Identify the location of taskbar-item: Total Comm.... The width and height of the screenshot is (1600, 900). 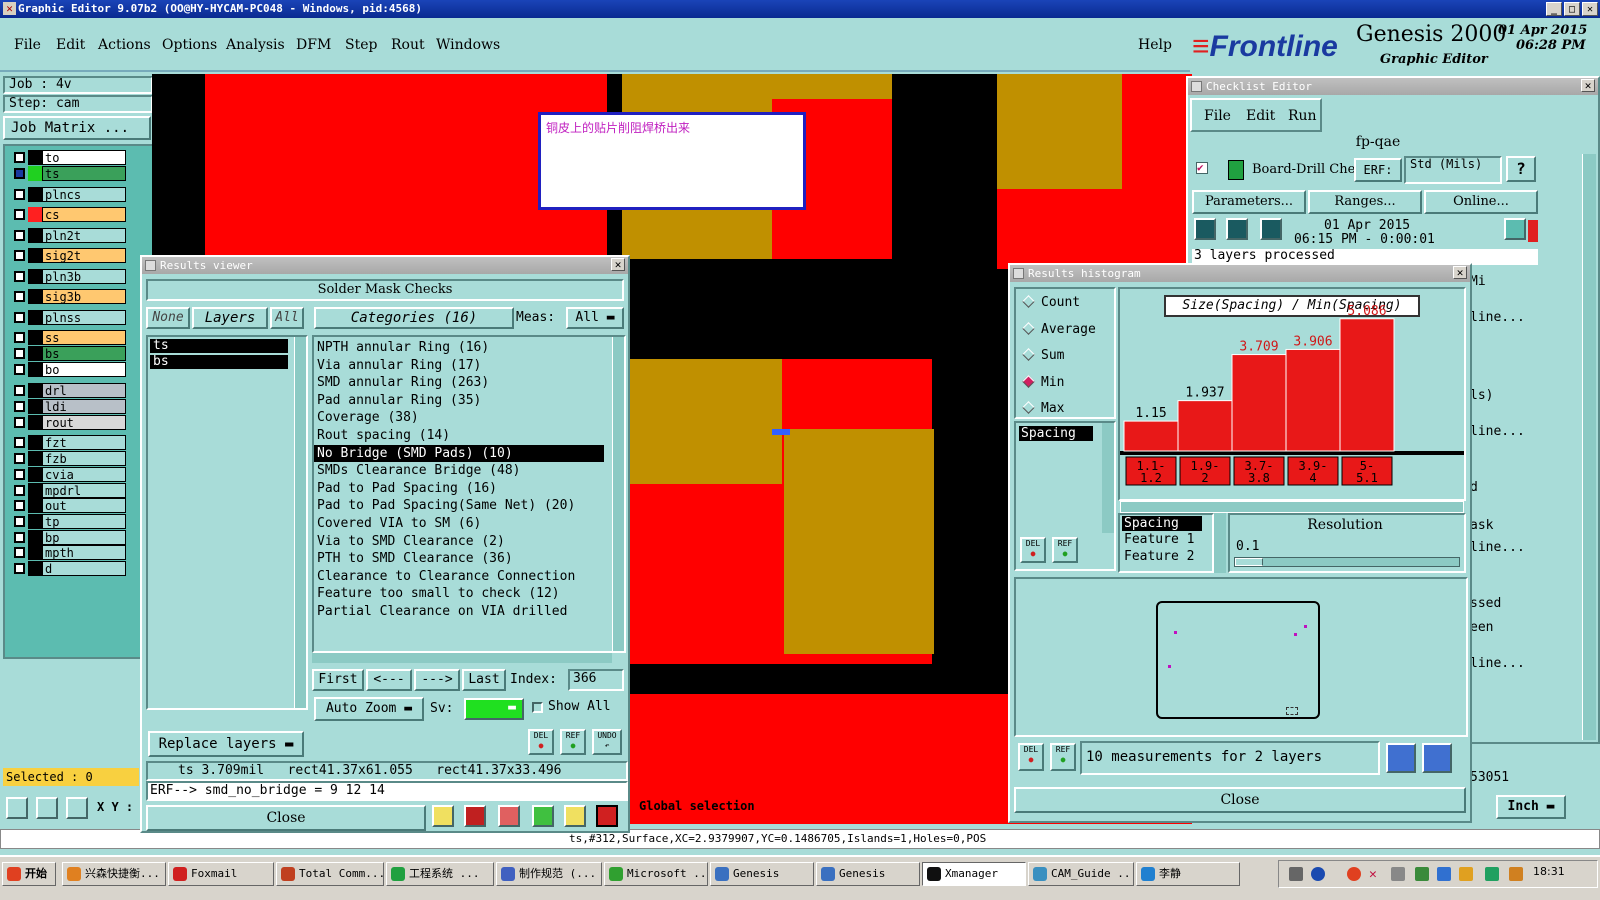
(330, 874).